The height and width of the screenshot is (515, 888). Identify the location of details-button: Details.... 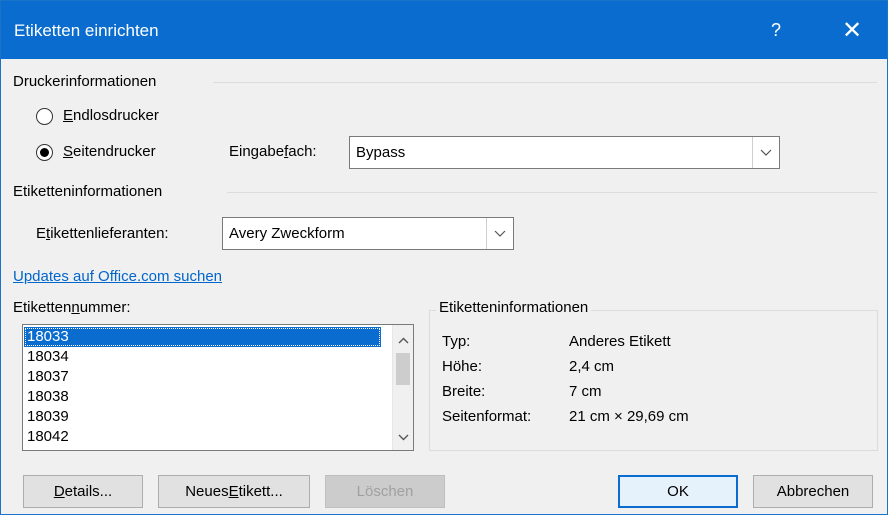
(83, 491).